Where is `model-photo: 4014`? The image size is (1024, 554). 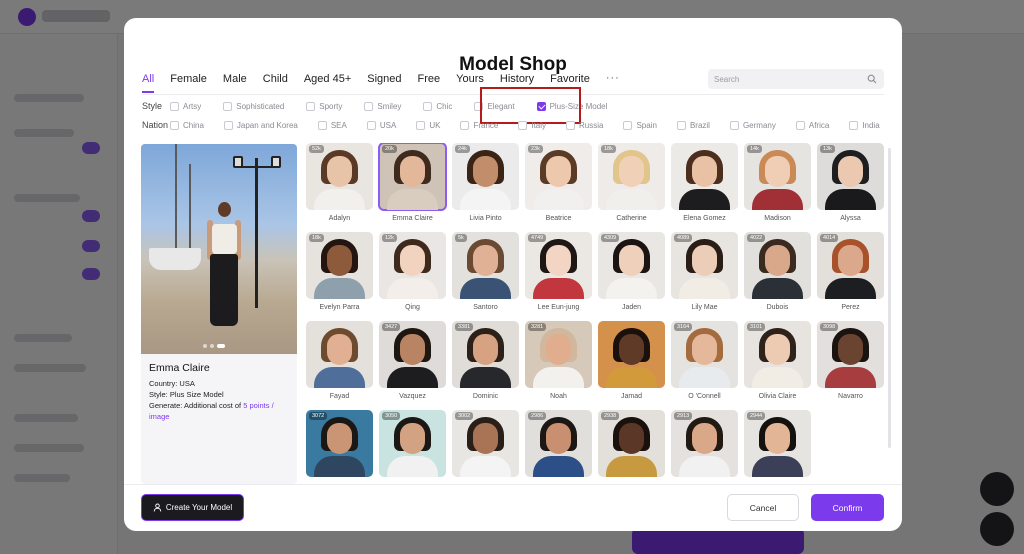 model-photo: 4014 is located at coordinates (850, 265).